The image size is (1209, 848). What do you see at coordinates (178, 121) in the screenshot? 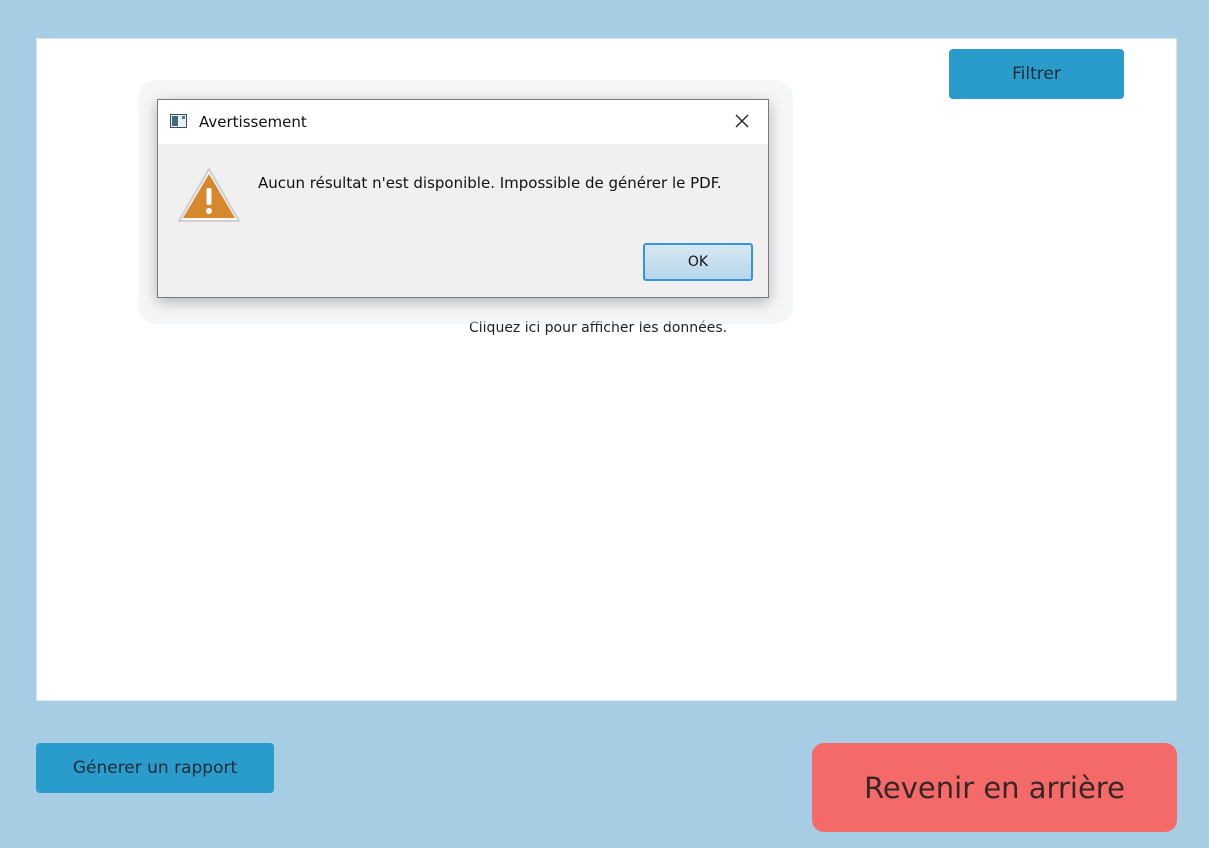
I see `app-window-icon` at bounding box center [178, 121].